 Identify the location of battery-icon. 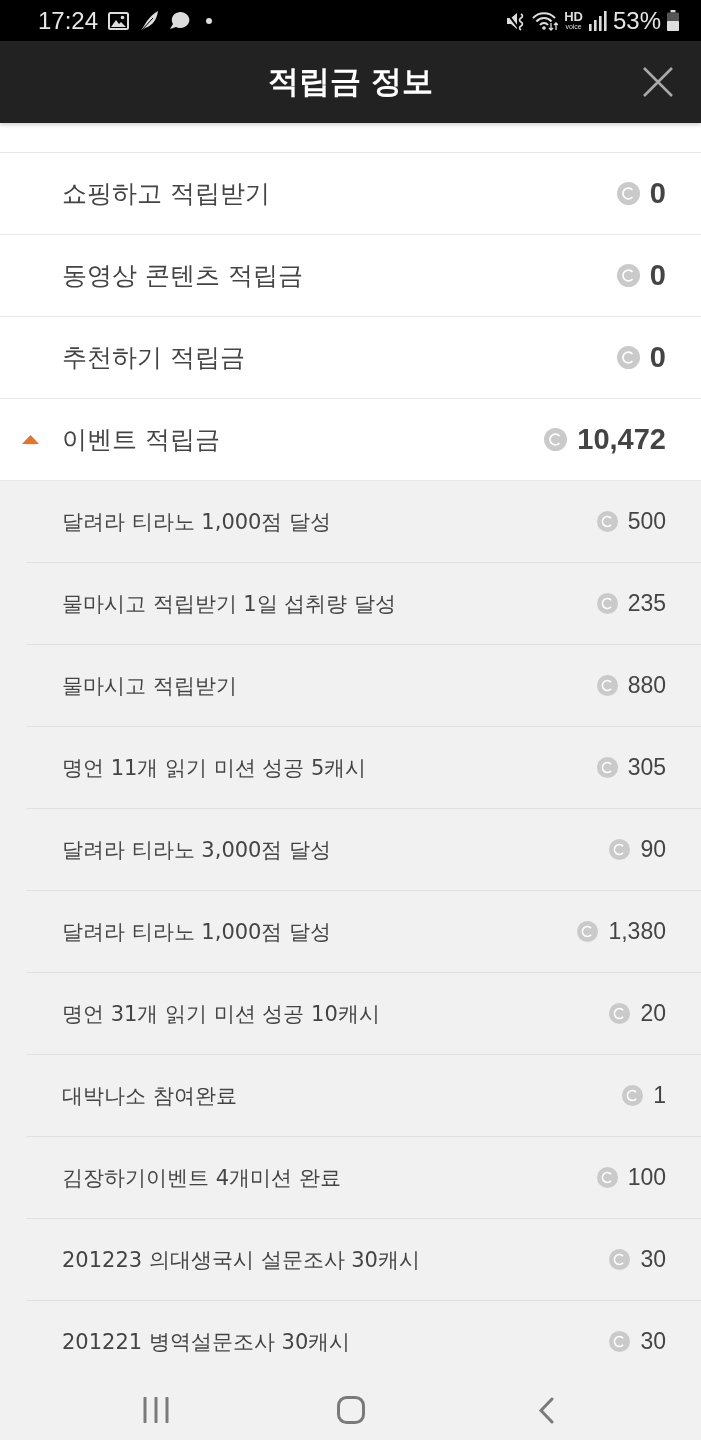
(673, 20).